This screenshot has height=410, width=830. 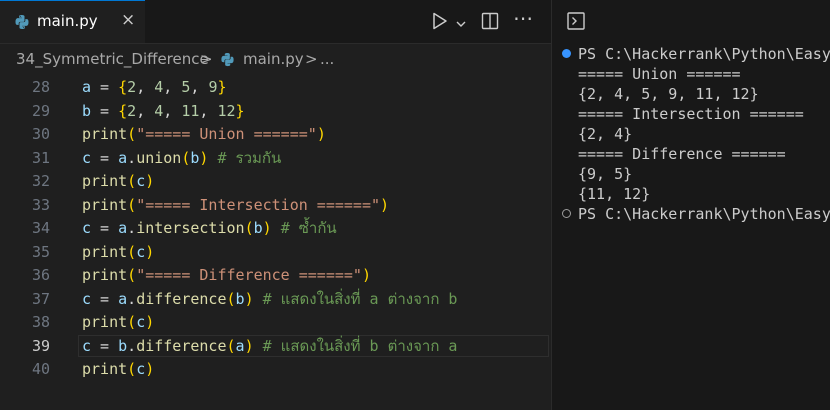 I want to click on breadcrumb-folder: 34_Symmetric_Difference, so click(x=112, y=59).